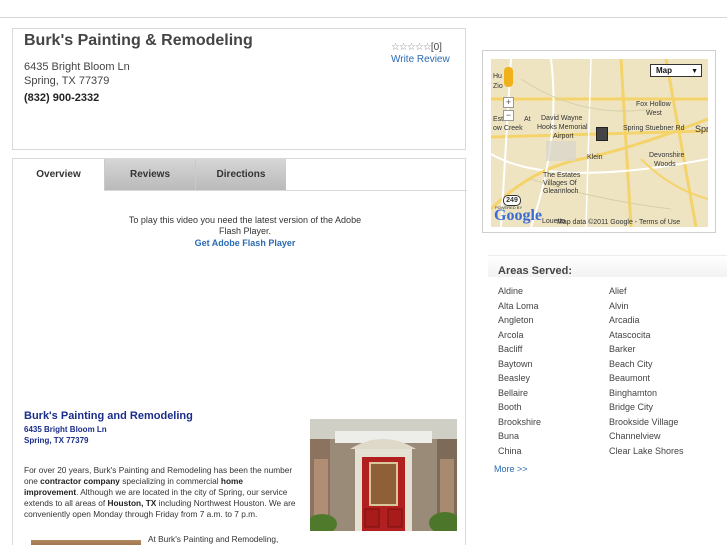  I want to click on map-label: Villages Of, so click(560, 183).